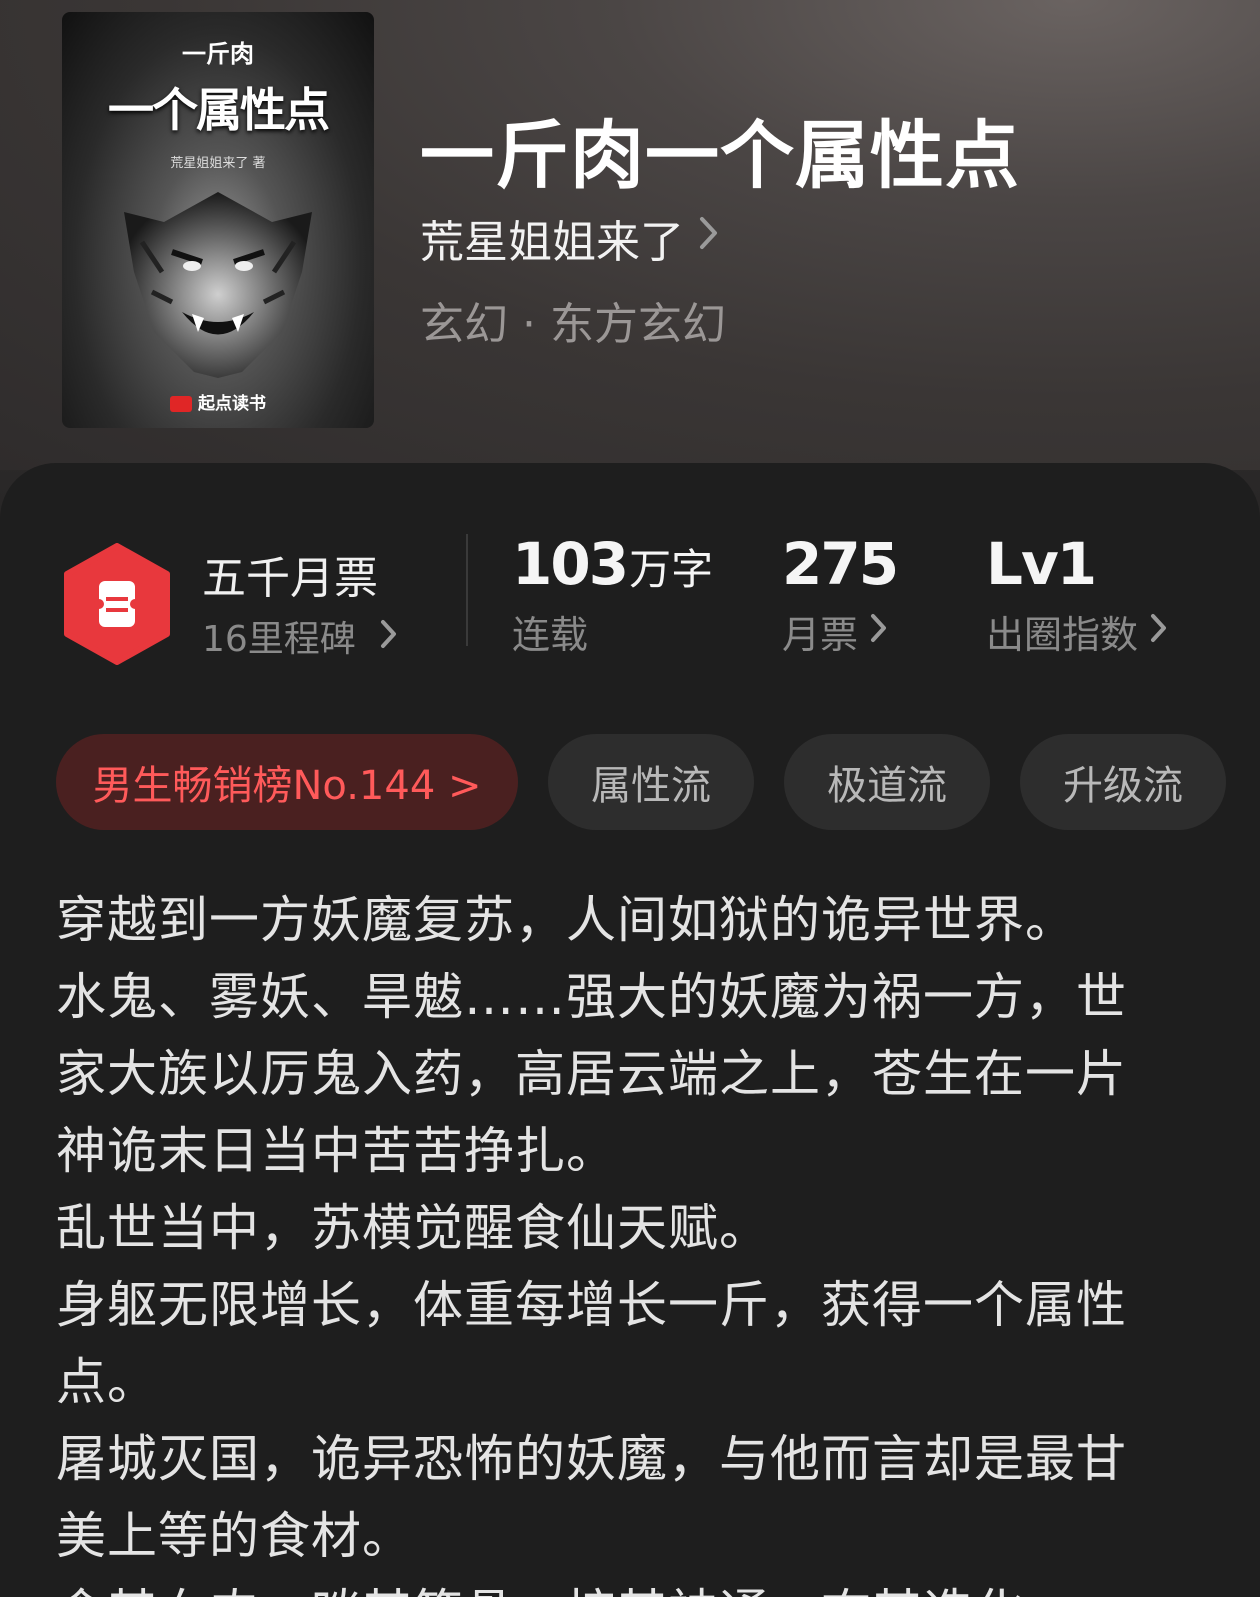 Image resolution: width=1260 pixels, height=1597 pixels. Describe the element at coordinates (279, 639) in the screenshot. I see `ticket-milestone: 16里程碑` at that location.